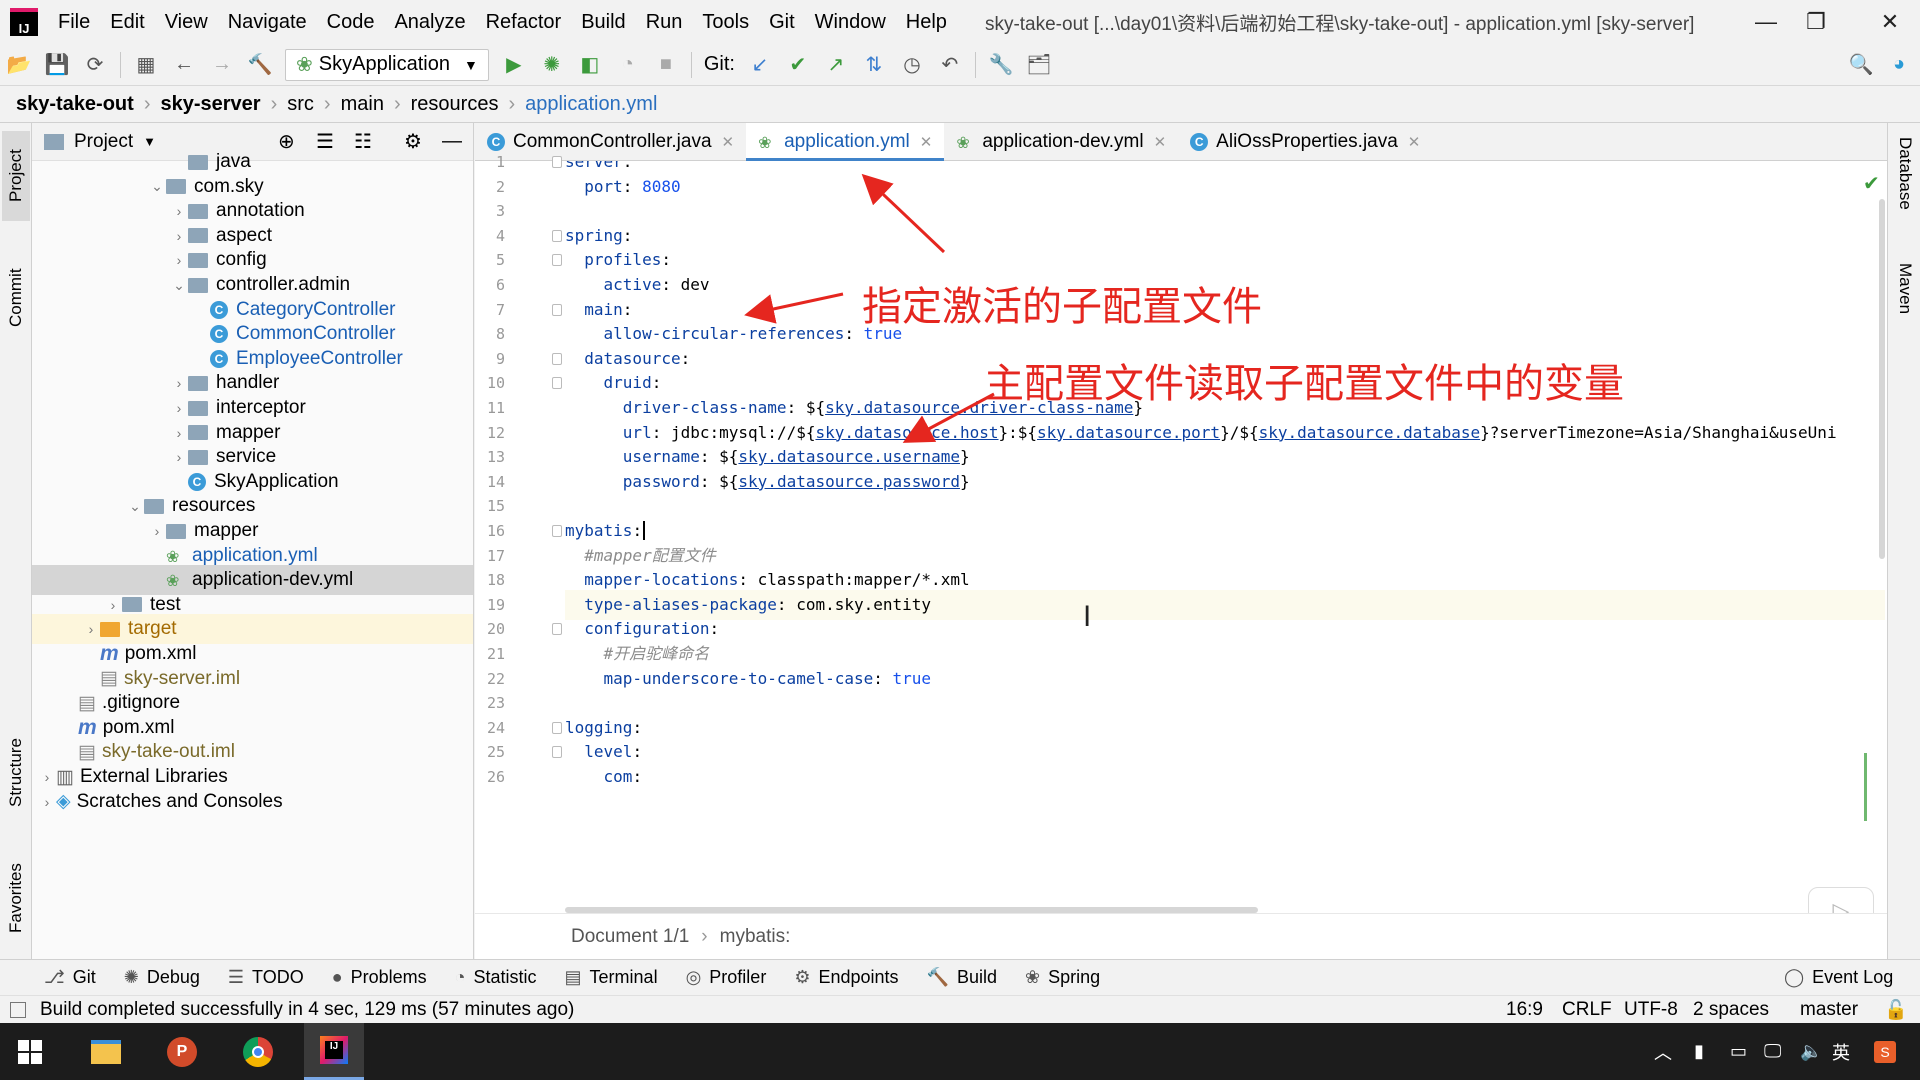 The image size is (1920, 1080). I want to click on arrow-to-tab, so click(903, 213).